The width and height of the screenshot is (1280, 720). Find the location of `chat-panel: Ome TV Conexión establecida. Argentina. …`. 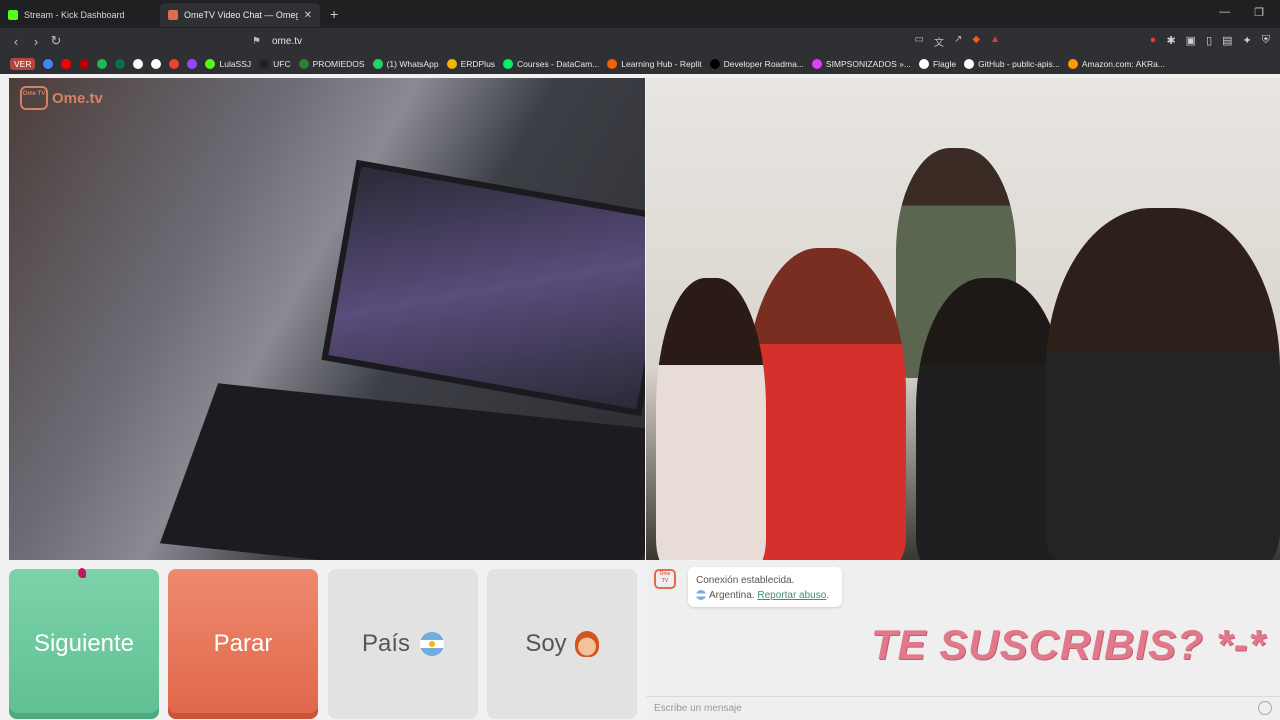

chat-panel: Ome TV Conexión establecida. Argentina. … is located at coordinates (963, 640).